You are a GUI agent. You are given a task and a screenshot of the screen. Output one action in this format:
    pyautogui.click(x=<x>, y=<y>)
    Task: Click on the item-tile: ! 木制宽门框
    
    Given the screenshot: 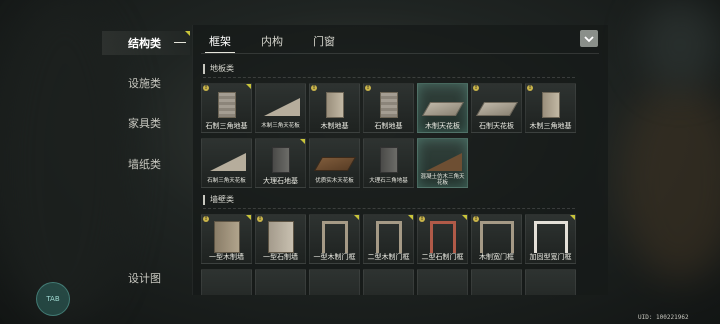 What is the action you would take?
    pyautogui.click(x=496, y=239)
    